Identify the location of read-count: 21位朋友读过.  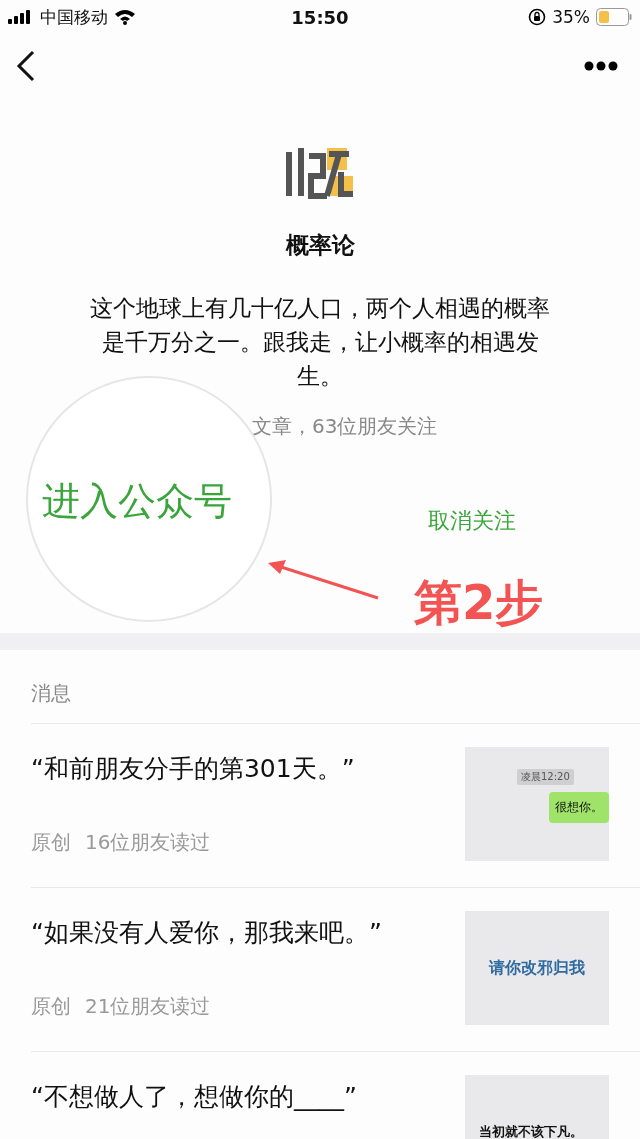
(148, 1006).